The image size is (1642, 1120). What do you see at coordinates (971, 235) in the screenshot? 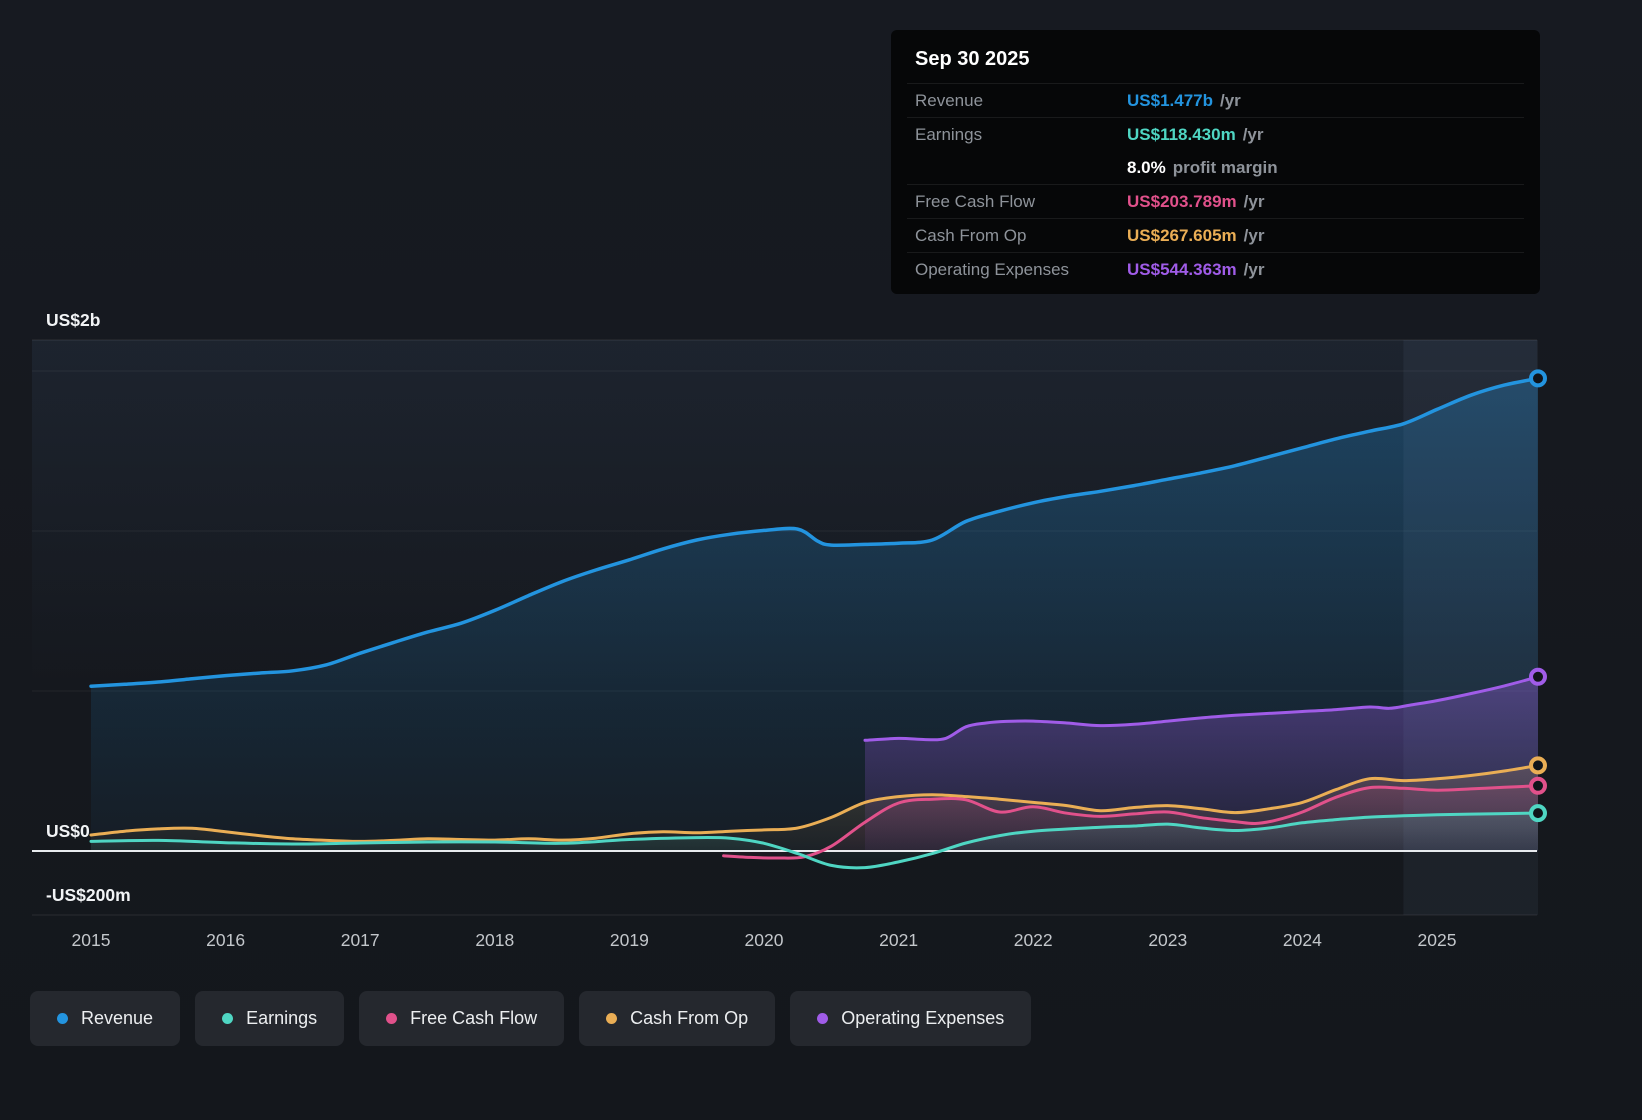
I see `tooltip-row-label: Cash From Op` at bounding box center [971, 235].